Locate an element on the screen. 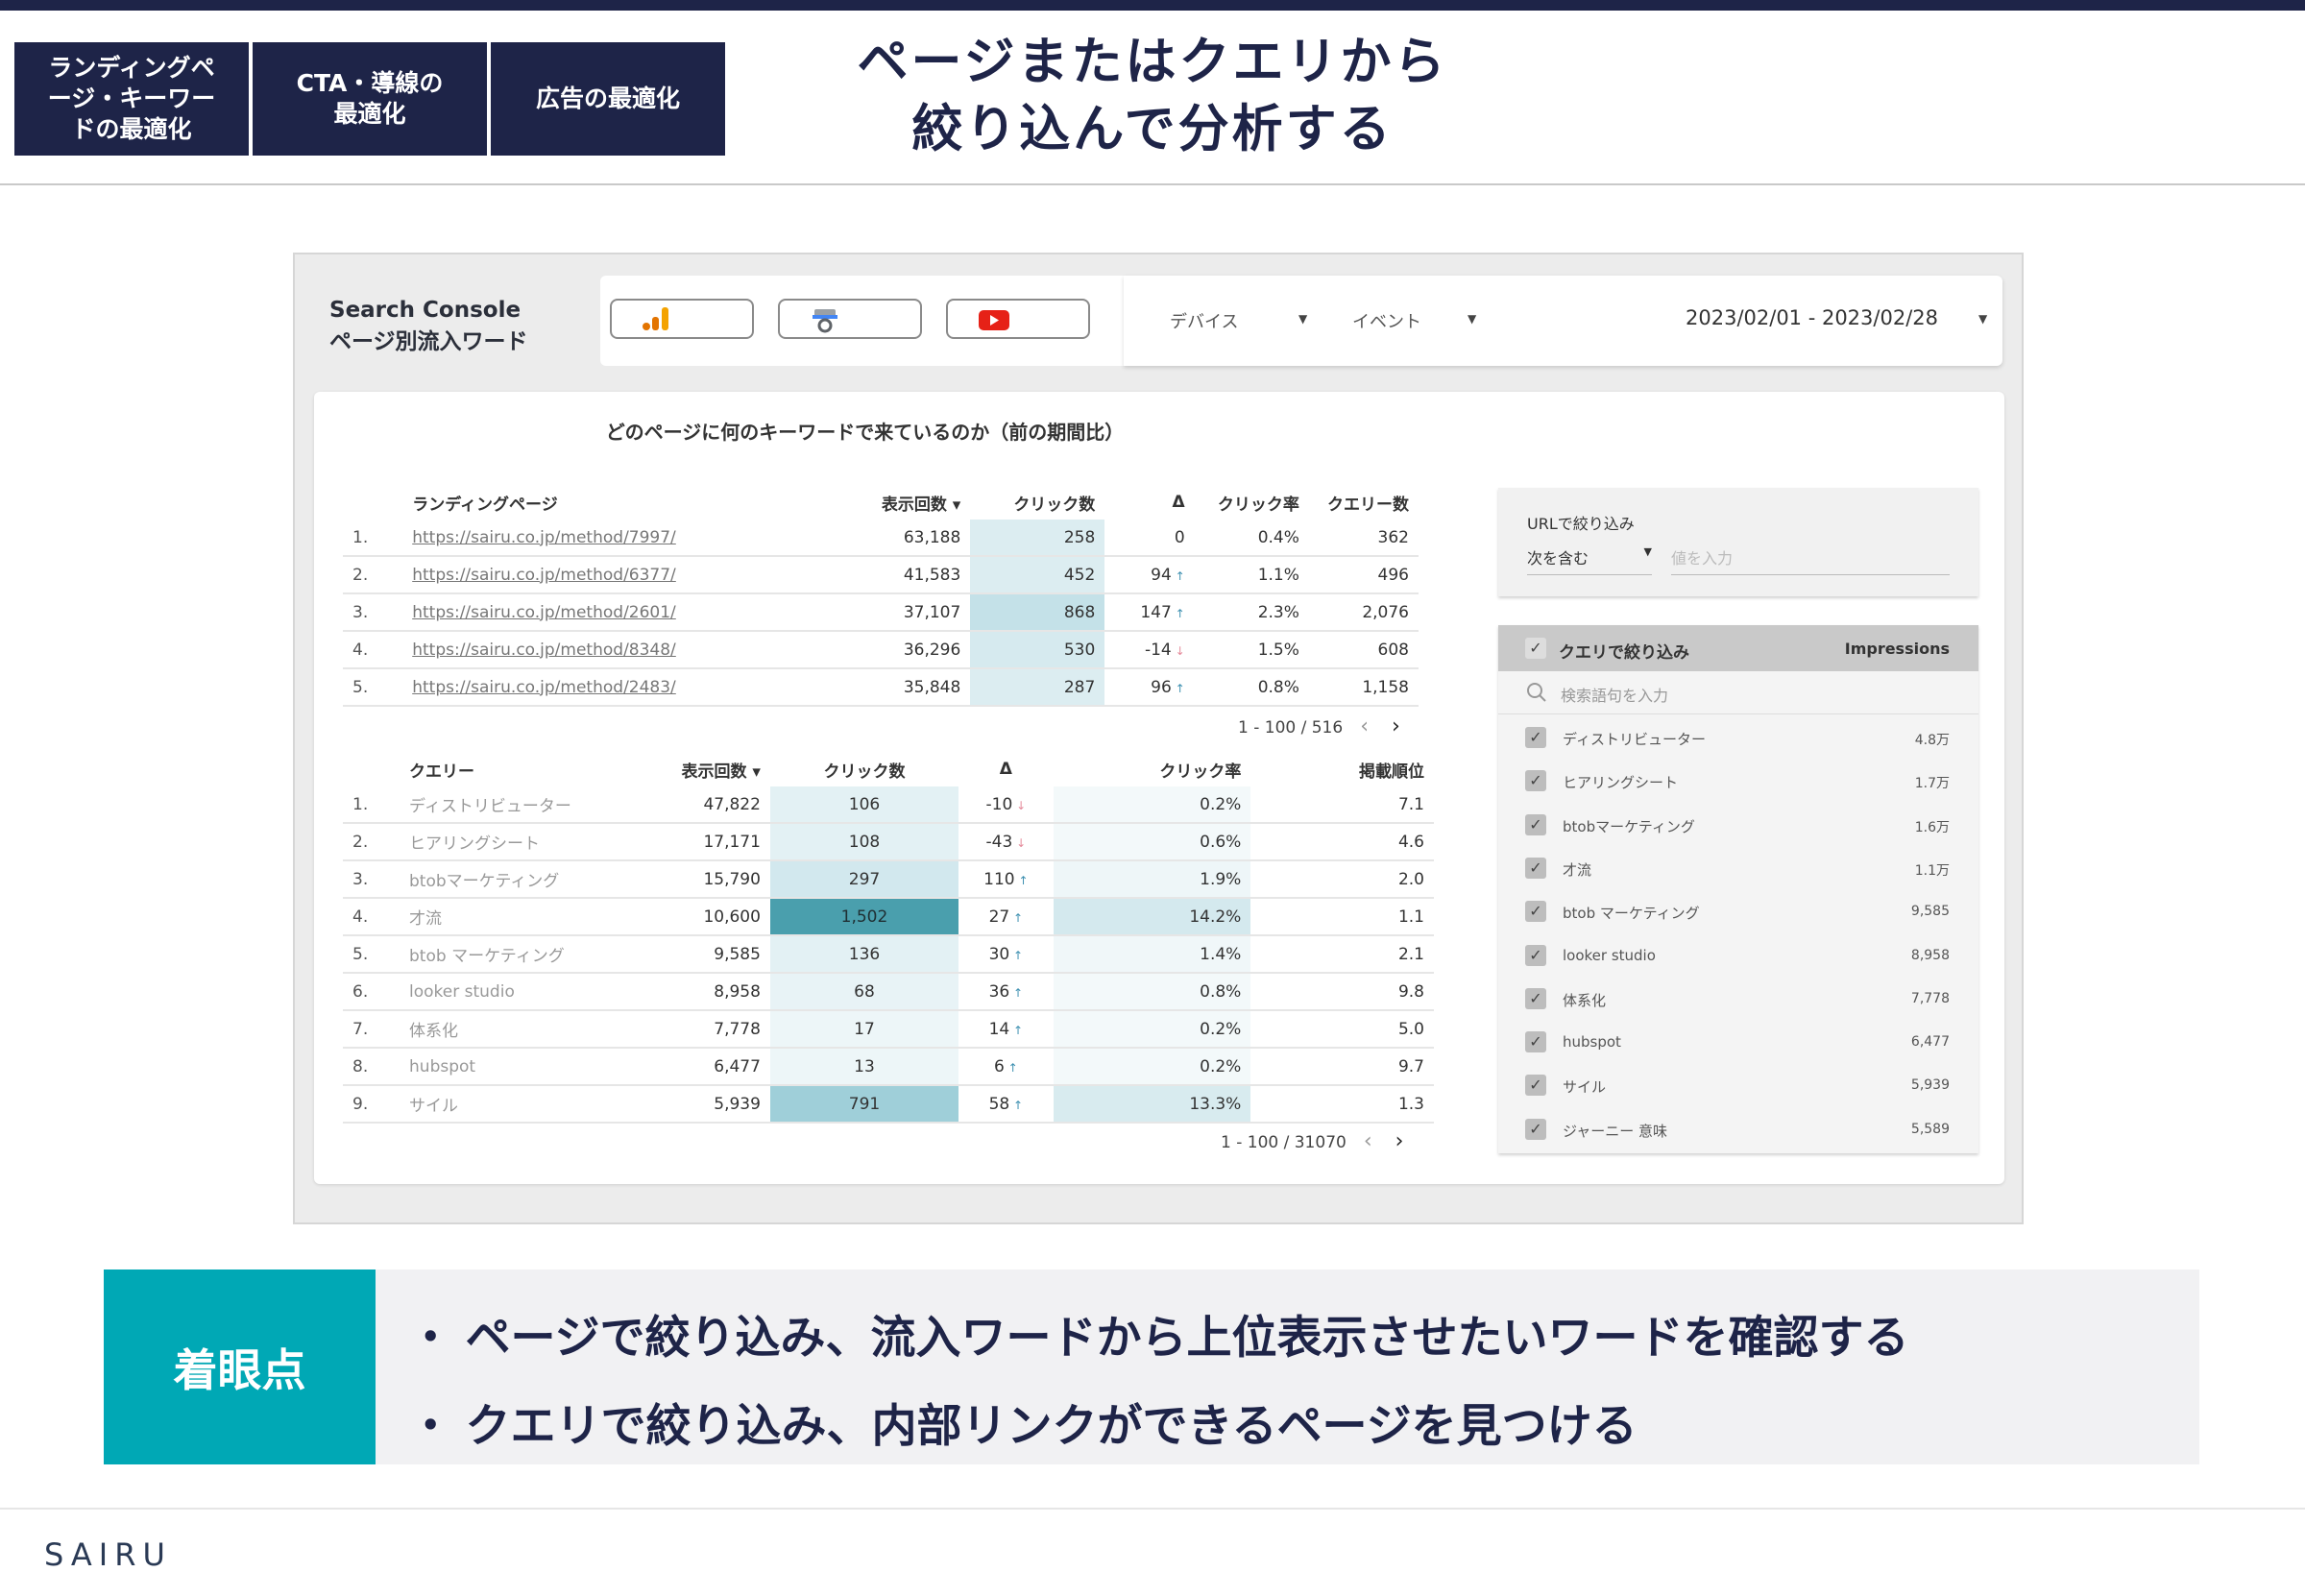 The width and height of the screenshot is (2305, 1596). panel-title: どのページに何のキーワードで来ているのか（前の期間比） is located at coordinates (865, 432).